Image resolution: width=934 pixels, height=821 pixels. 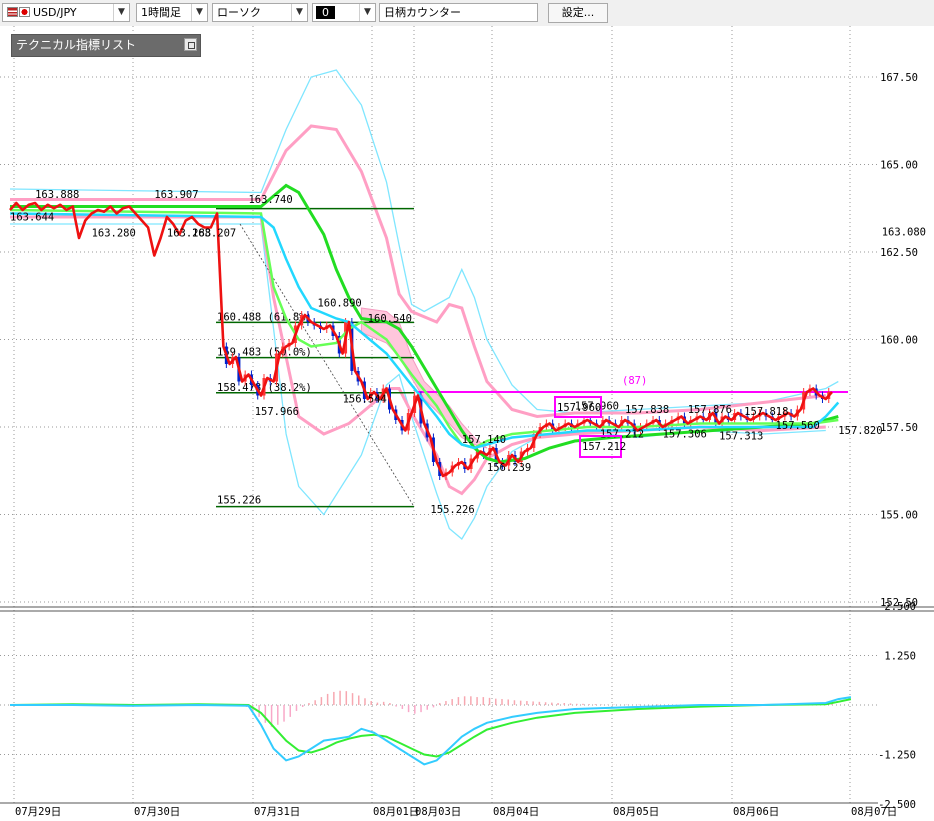 I want to click on price-axis-tick: 165.00, so click(x=899, y=166).